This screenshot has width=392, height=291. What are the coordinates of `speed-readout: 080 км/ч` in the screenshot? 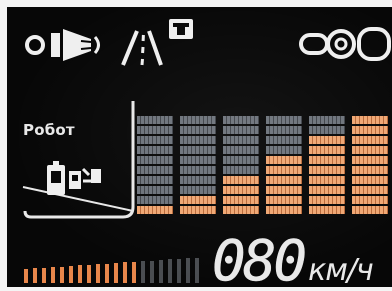 It's located at (293, 258).